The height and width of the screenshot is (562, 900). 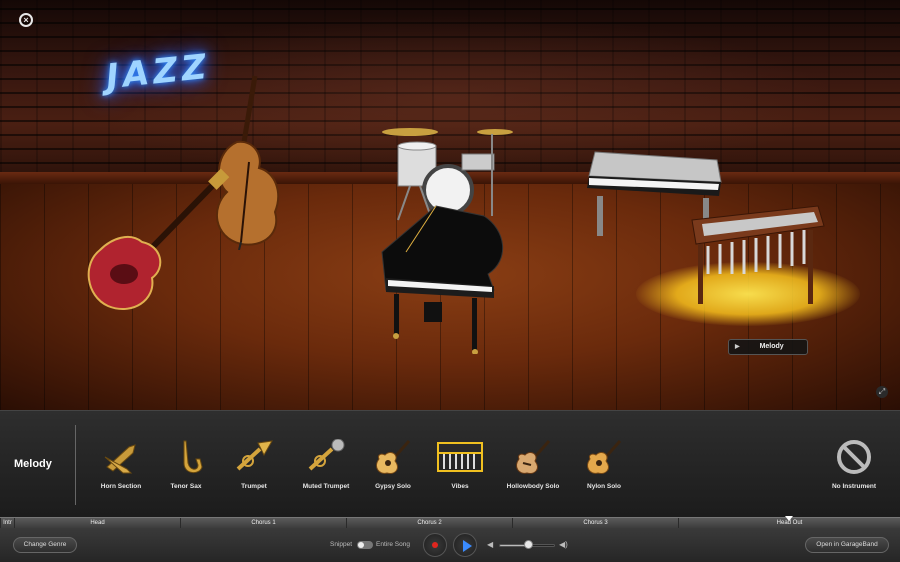 I want to click on volume-fill, so click(x=513, y=545).